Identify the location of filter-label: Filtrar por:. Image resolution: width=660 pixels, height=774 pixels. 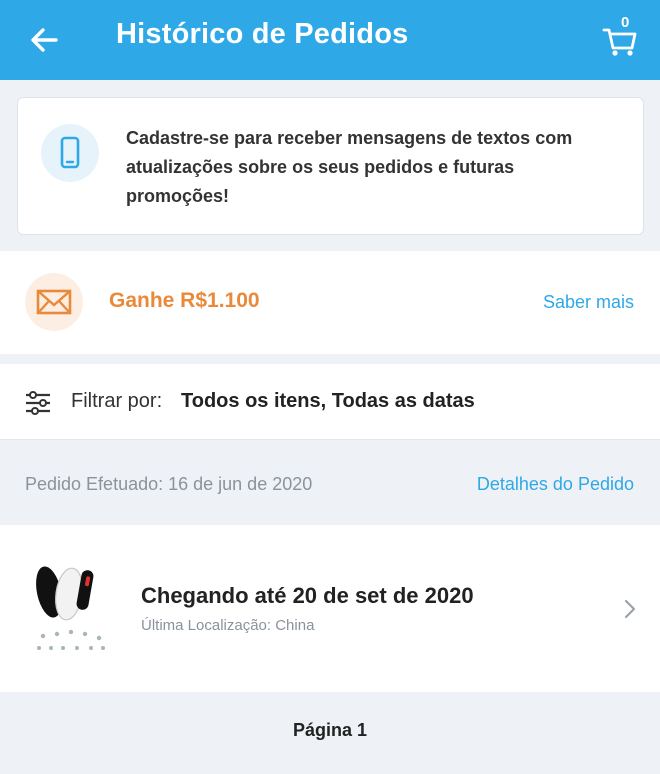
(117, 401).